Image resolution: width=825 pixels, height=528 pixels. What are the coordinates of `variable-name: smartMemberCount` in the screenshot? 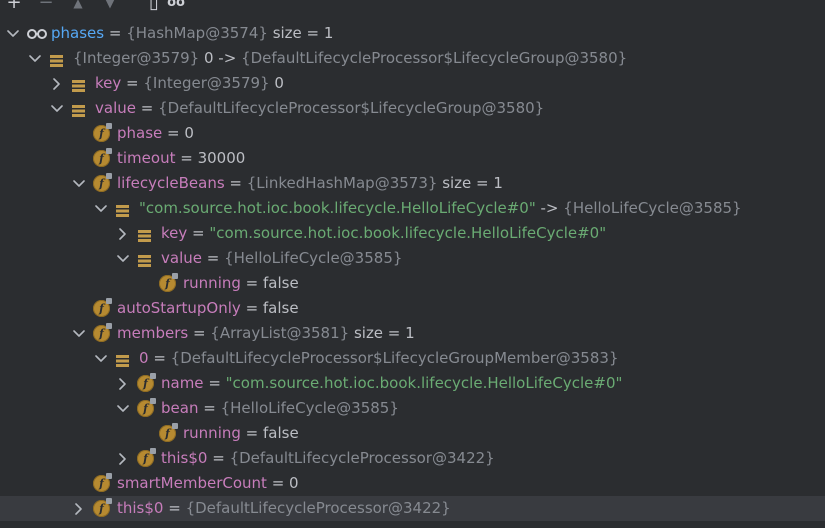 It's located at (192, 483).